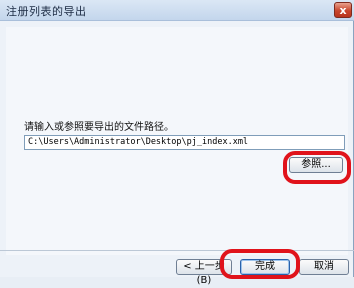  Describe the element at coordinates (177, 10) in the screenshot. I see `title-bar: 注册列表的导出 x` at that location.